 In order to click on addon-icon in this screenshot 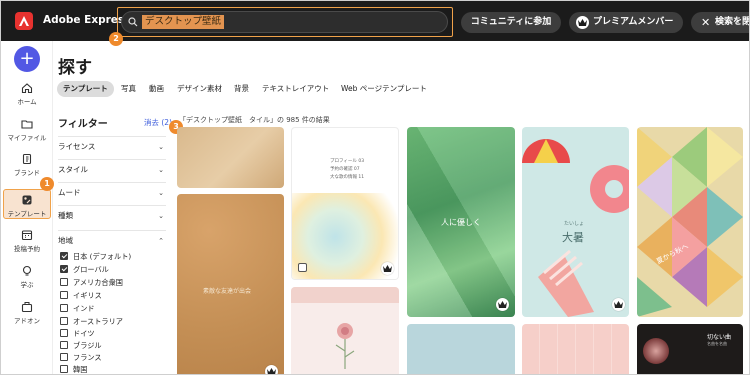, I will do `click(27, 307)`.